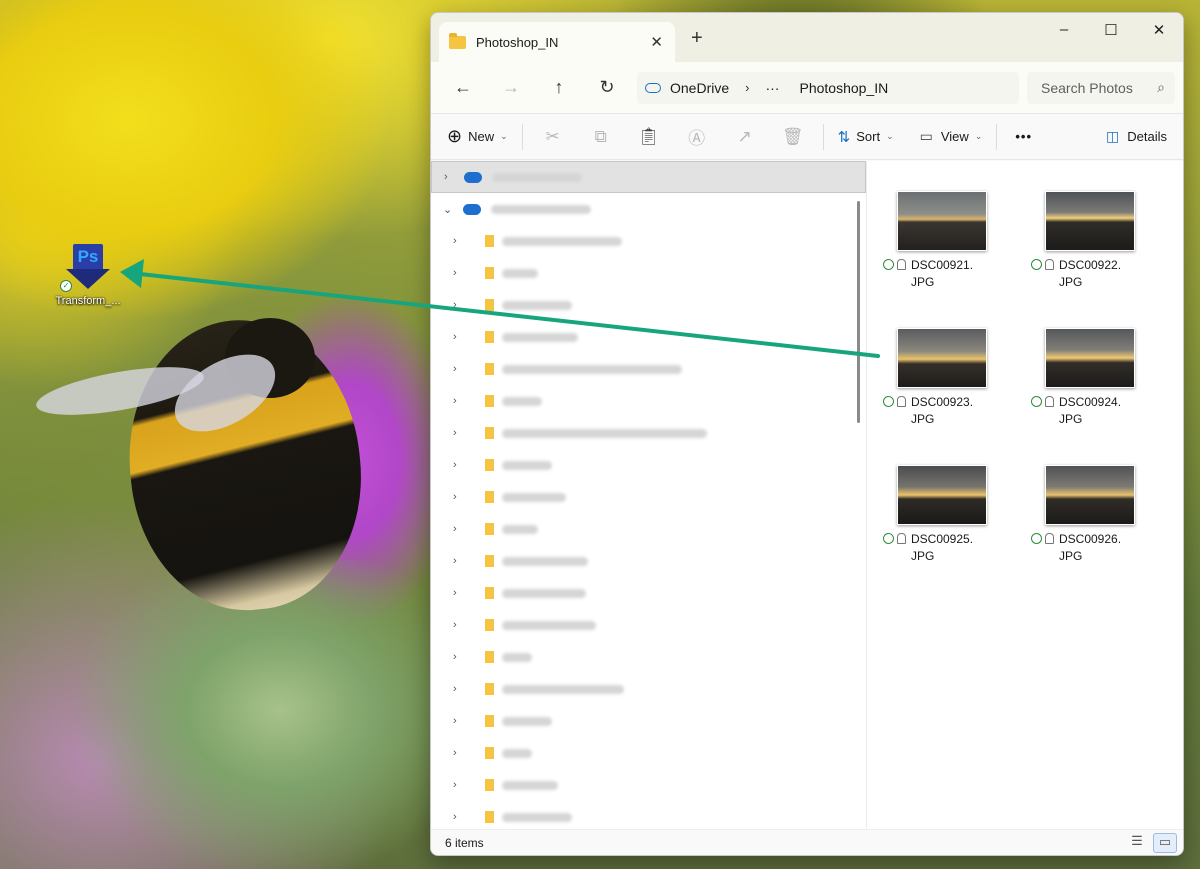 This screenshot has width=1200, height=869. I want to click on breadcrumb-onedrive: OneDrive, so click(699, 88).